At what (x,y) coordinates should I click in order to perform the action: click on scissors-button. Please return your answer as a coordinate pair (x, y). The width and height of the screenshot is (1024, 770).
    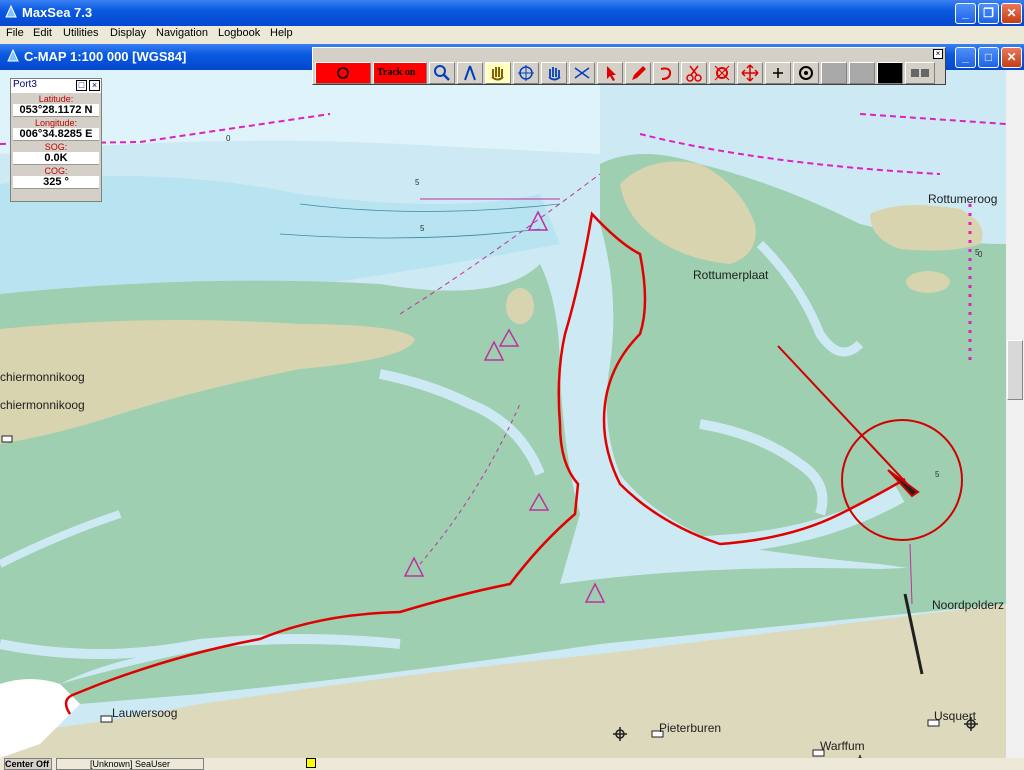
    Looking at the image, I should click on (694, 73).